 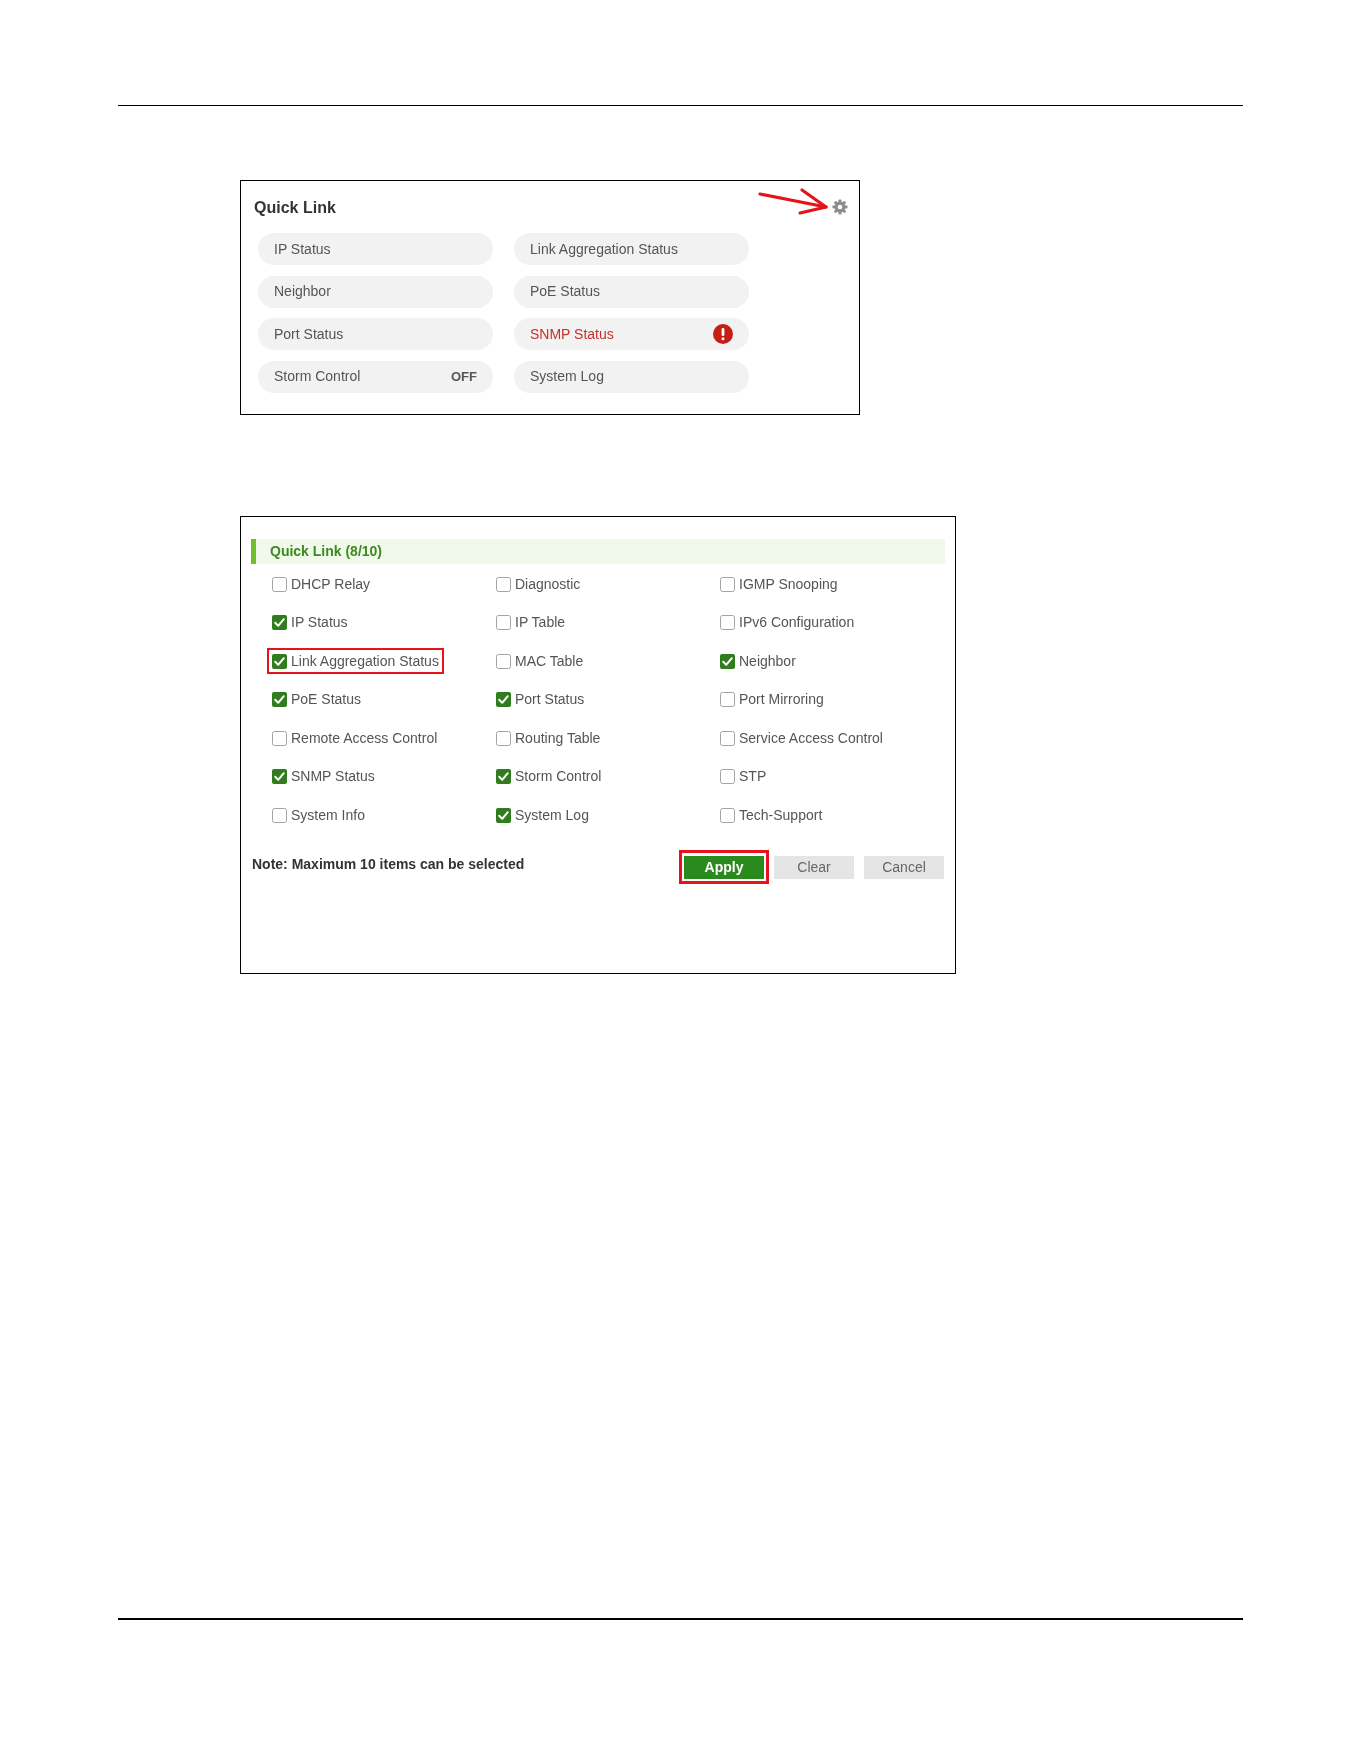 I want to click on checkbox-label: System Info, so click(x=328, y=815).